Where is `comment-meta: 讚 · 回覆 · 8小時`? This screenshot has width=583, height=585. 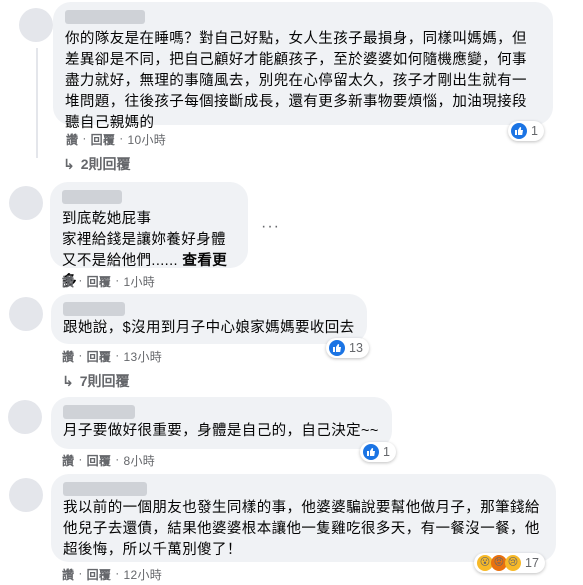
comment-meta: 讚 · 回覆 · 8小時 is located at coordinates (108, 460).